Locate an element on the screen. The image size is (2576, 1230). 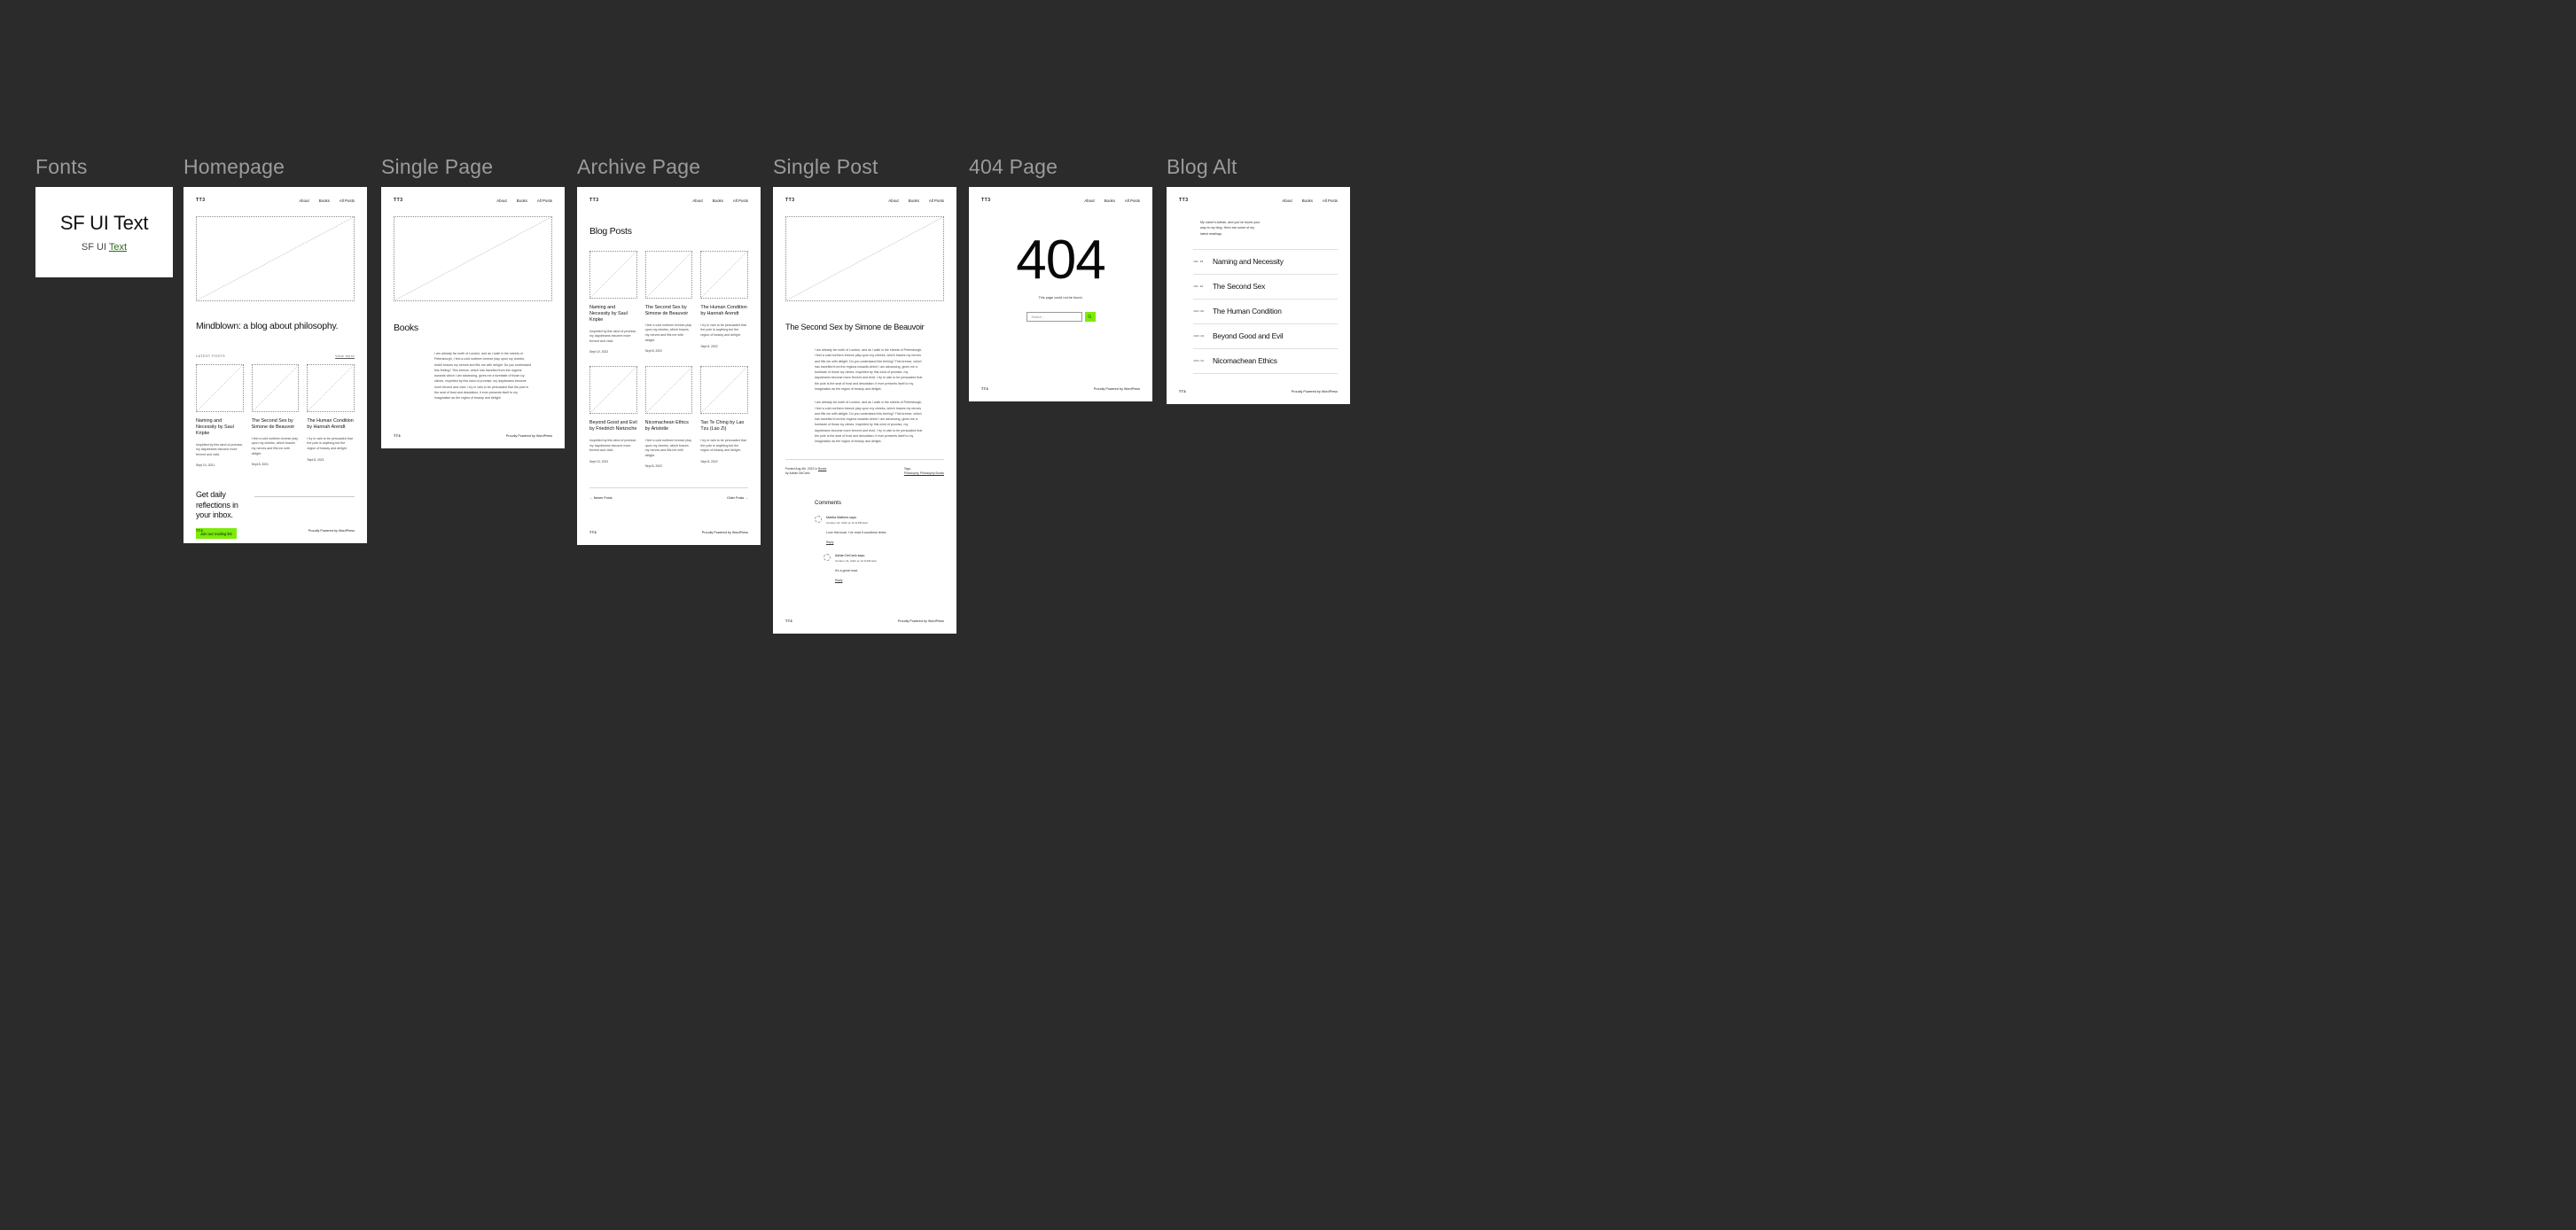
comment-body: It's a great read. is located at coordinates (846, 571).